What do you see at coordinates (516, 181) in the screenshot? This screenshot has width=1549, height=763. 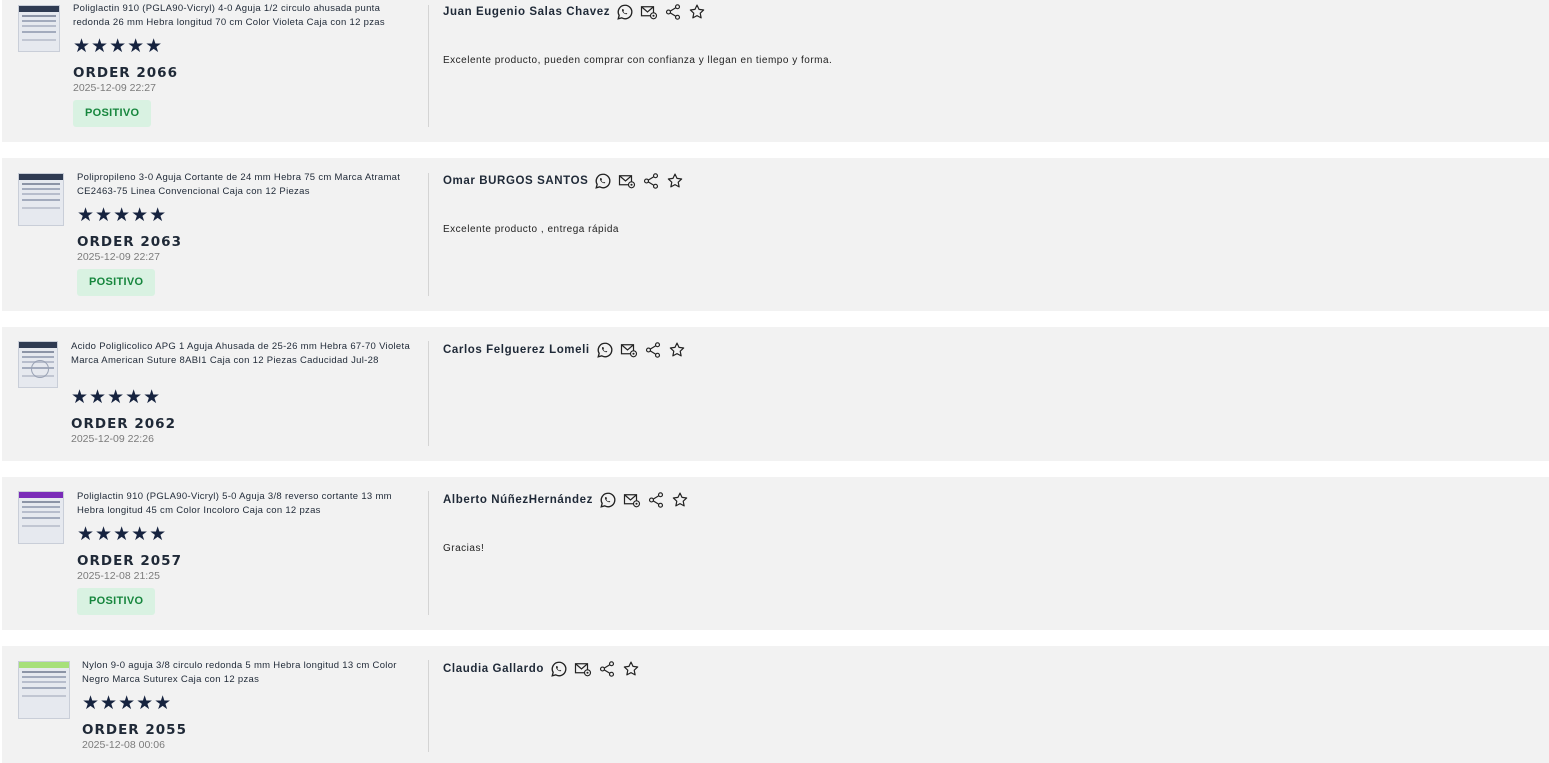 I see `customer-name: Omar BURGOS SANTOS` at bounding box center [516, 181].